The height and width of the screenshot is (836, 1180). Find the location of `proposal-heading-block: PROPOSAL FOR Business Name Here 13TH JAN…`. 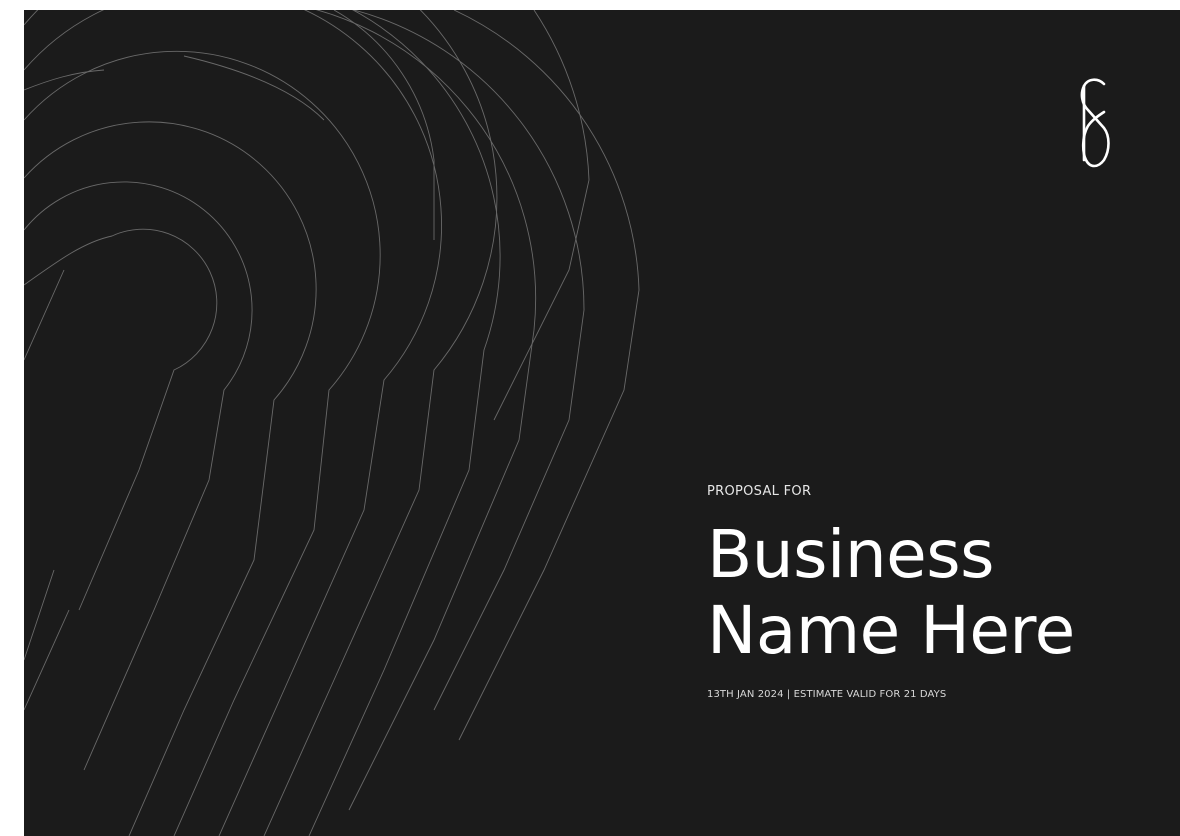

proposal-heading-block: PROPOSAL FOR Business Name Here 13TH JAN… is located at coordinates (932, 592).